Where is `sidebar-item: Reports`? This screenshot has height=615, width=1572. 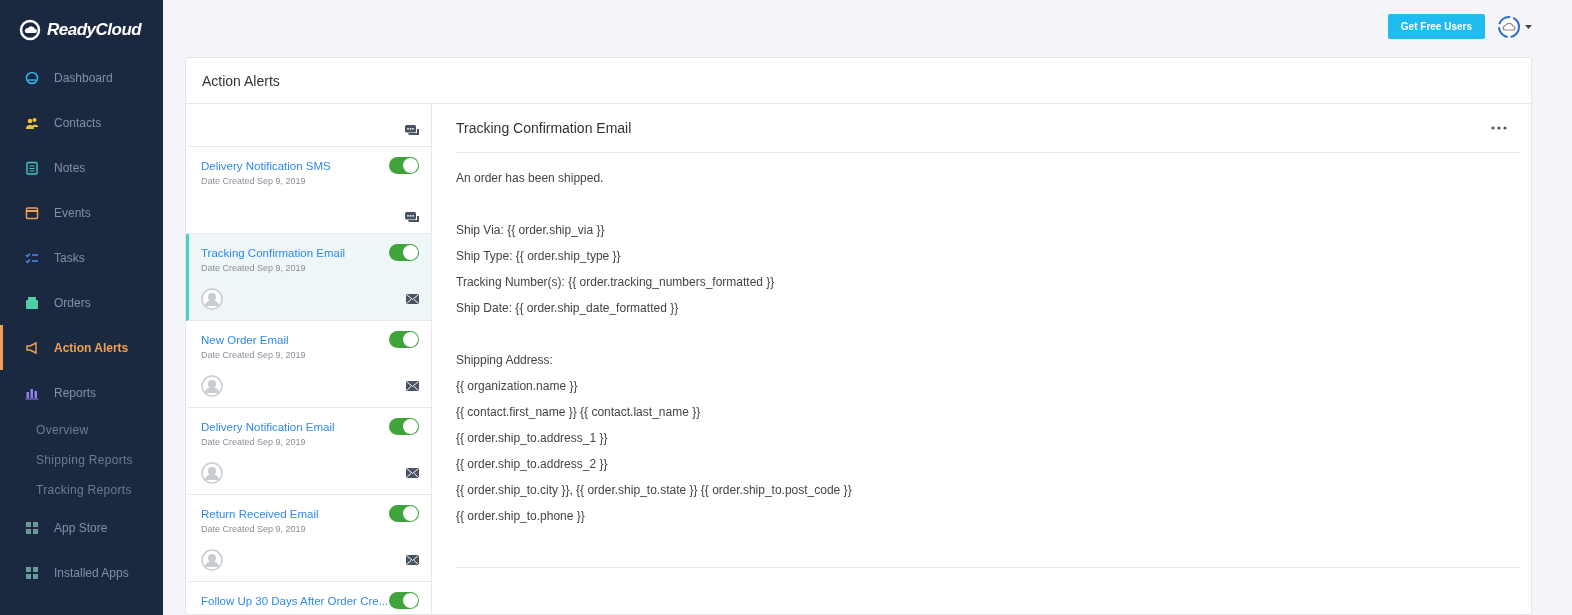
sidebar-item: Reports is located at coordinates (81, 392).